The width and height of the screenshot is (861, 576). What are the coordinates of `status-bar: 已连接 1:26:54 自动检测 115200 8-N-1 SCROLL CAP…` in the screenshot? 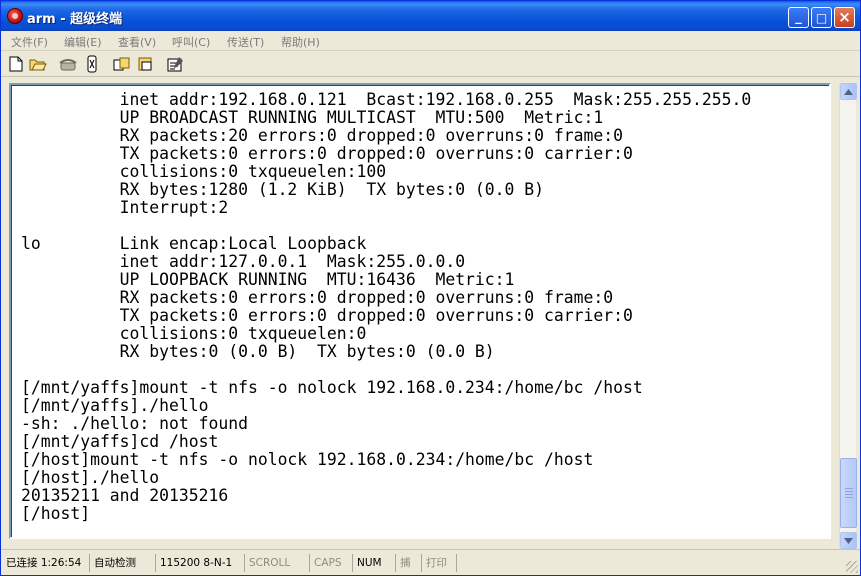 It's located at (430, 562).